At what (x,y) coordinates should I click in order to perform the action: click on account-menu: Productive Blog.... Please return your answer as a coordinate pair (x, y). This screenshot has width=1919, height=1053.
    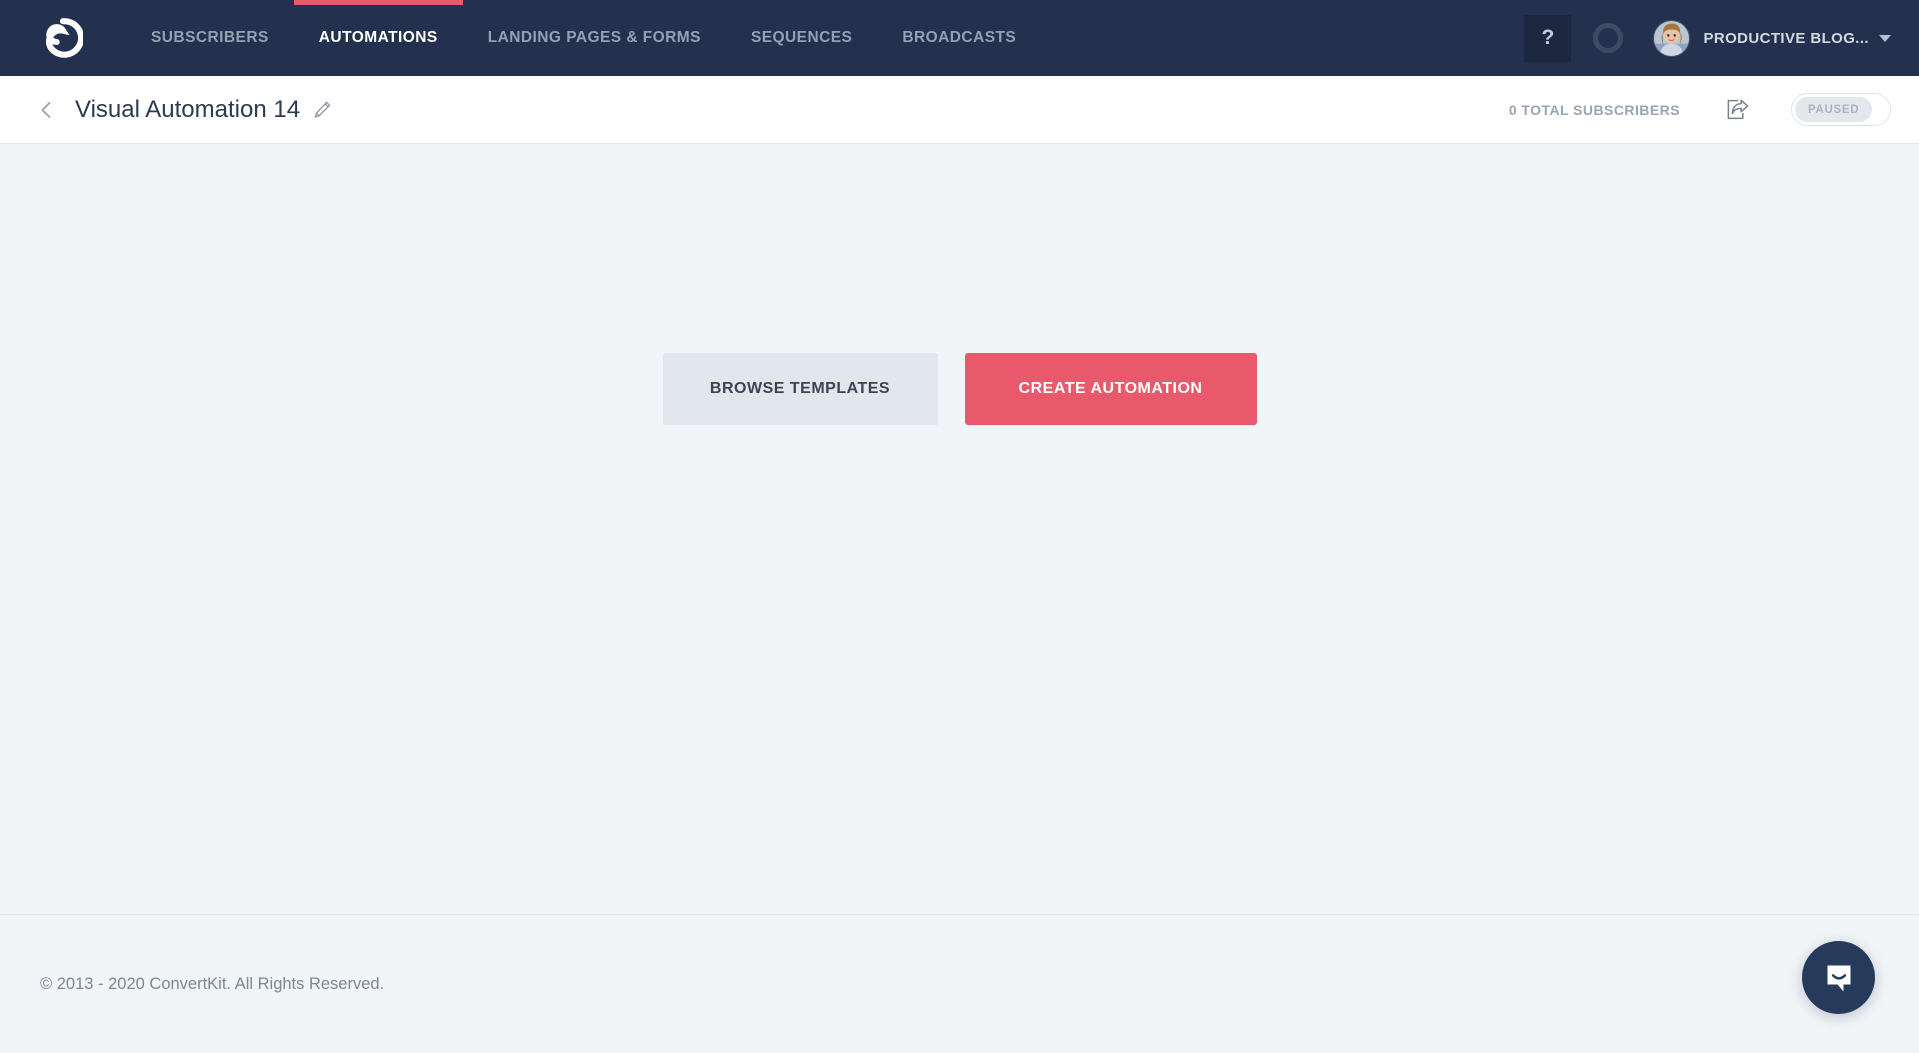
    Looking at the image, I should click on (1772, 38).